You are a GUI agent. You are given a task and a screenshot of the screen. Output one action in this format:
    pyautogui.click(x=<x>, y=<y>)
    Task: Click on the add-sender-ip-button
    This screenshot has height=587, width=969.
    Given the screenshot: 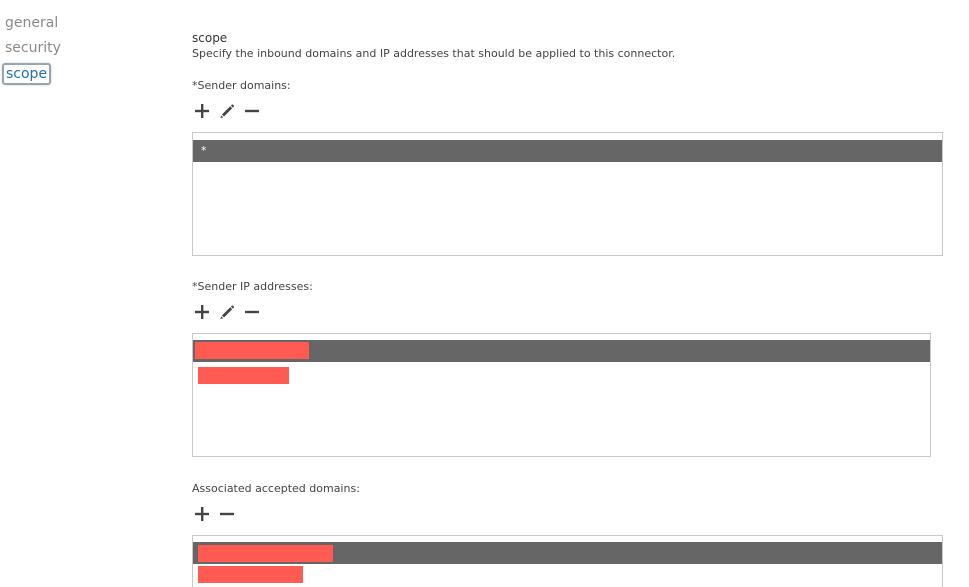 What is the action you would take?
    pyautogui.click(x=202, y=312)
    